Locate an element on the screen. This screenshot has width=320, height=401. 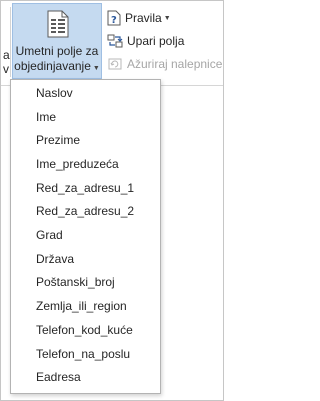
menu-item-zemlja-ili-region: Zemlja_ili_region is located at coordinates (81, 306).